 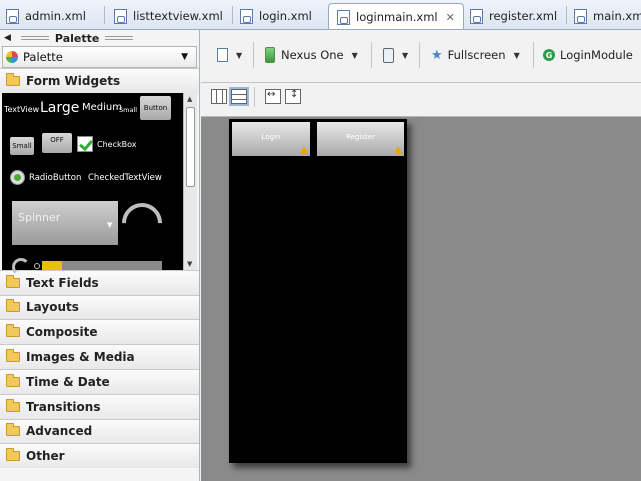 I want to click on widget-radiobutton-label: RadioButton, so click(x=55, y=178).